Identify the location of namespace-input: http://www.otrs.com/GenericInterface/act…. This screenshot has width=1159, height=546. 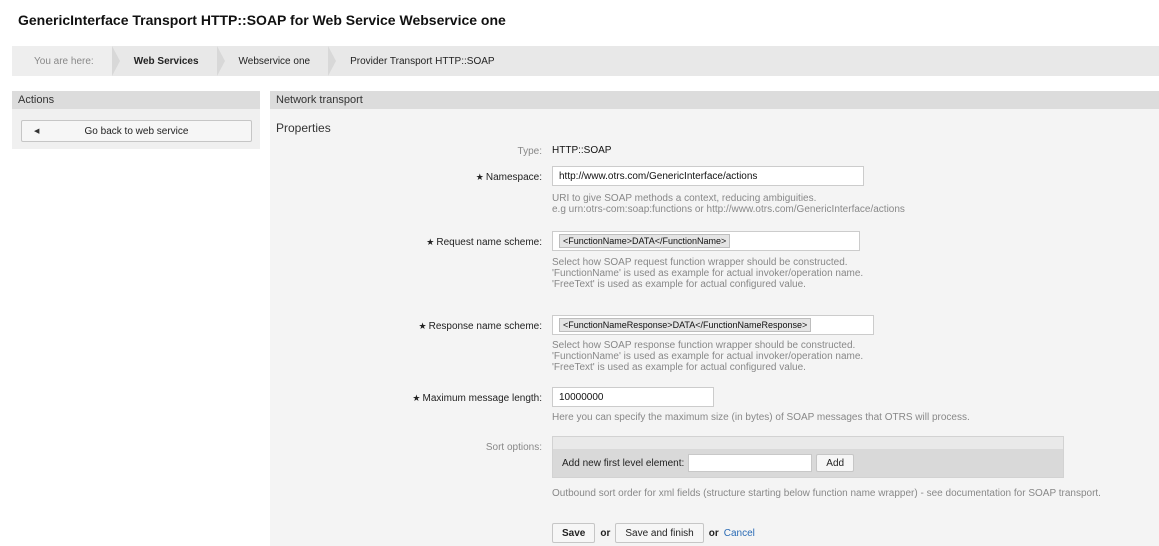
(708, 176).